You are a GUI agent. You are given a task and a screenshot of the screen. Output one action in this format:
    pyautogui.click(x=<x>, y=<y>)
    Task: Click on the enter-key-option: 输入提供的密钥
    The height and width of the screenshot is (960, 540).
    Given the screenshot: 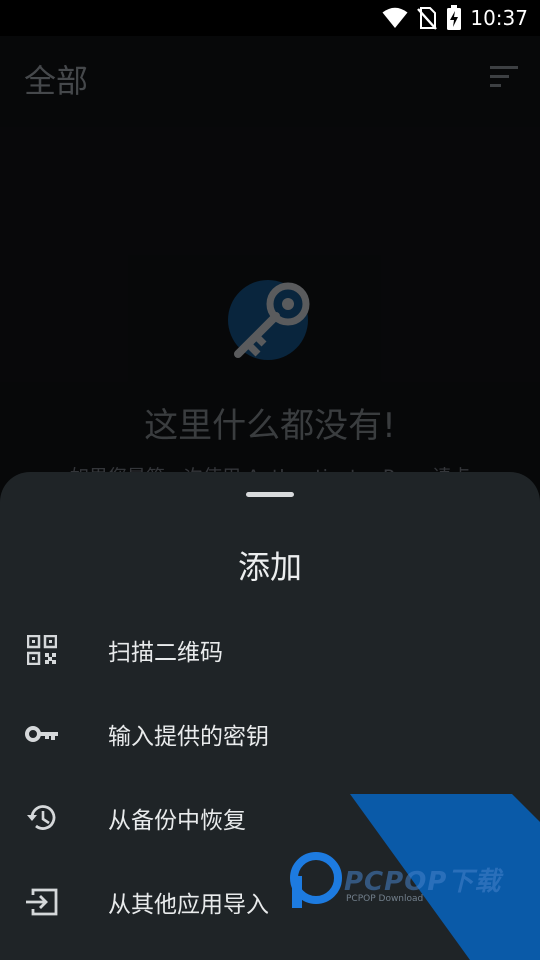 What is the action you would take?
    pyautogui.click(x=270, y=734)
    